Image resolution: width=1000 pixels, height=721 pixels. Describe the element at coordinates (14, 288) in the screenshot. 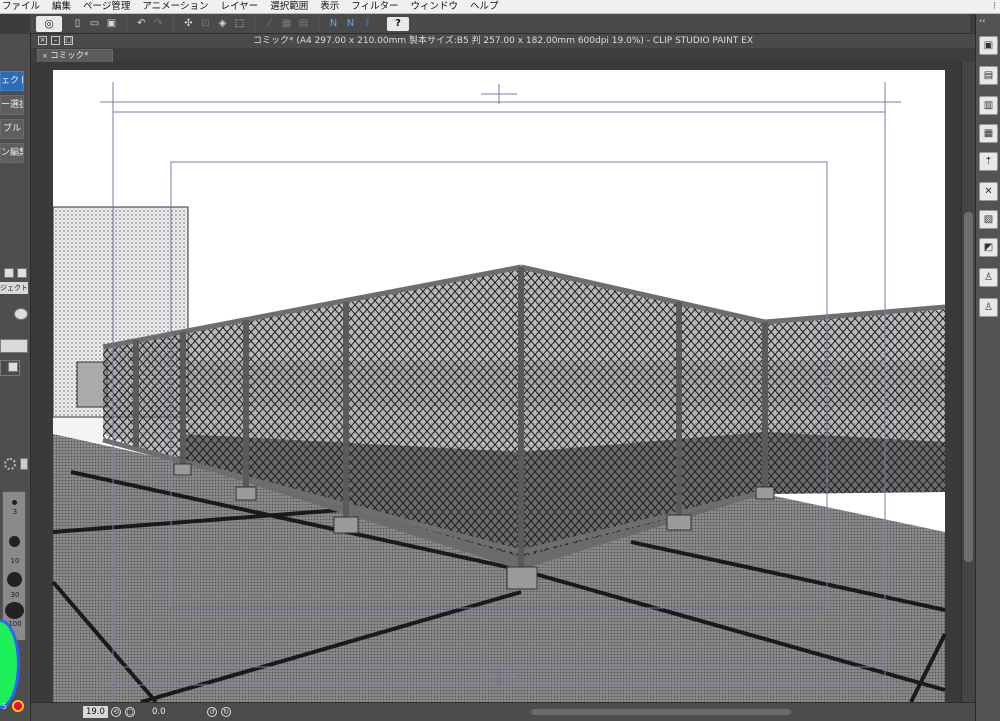

I see `object-field: ジェクト` at that location.